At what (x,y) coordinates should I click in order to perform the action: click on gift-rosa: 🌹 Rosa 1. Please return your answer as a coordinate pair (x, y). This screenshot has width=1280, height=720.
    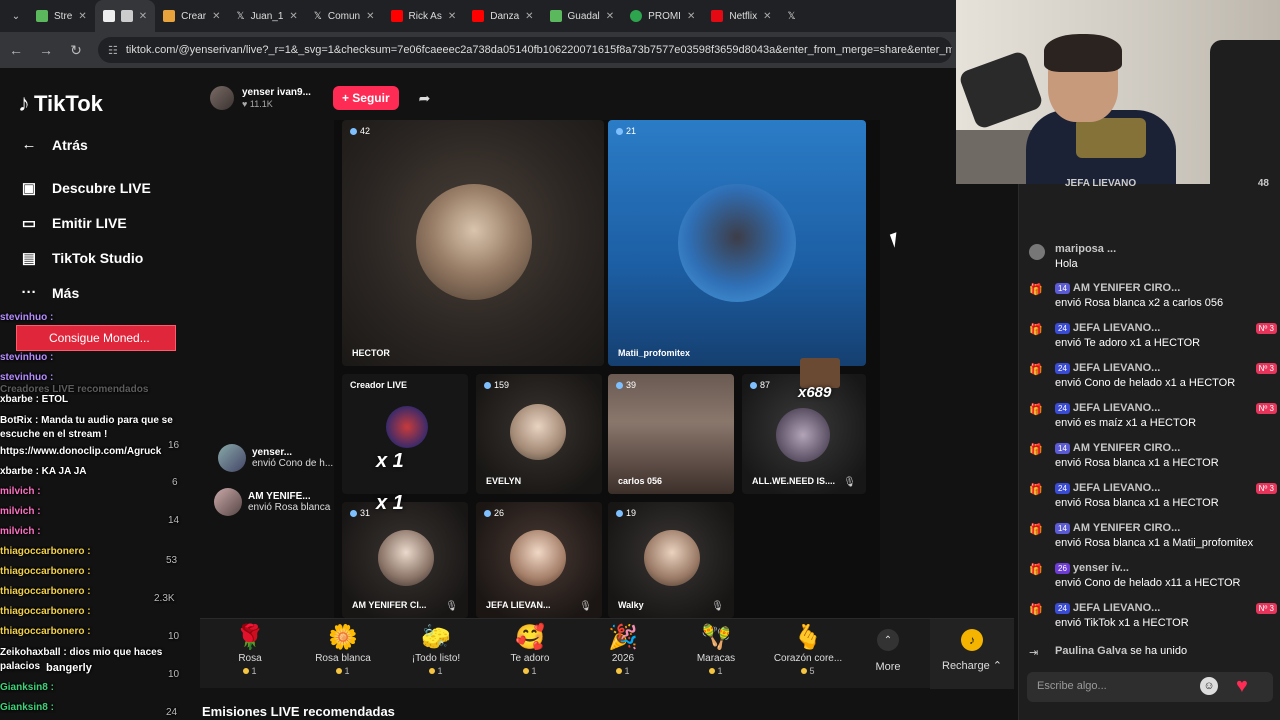
    Looking at the image, I should click on (250, 649).